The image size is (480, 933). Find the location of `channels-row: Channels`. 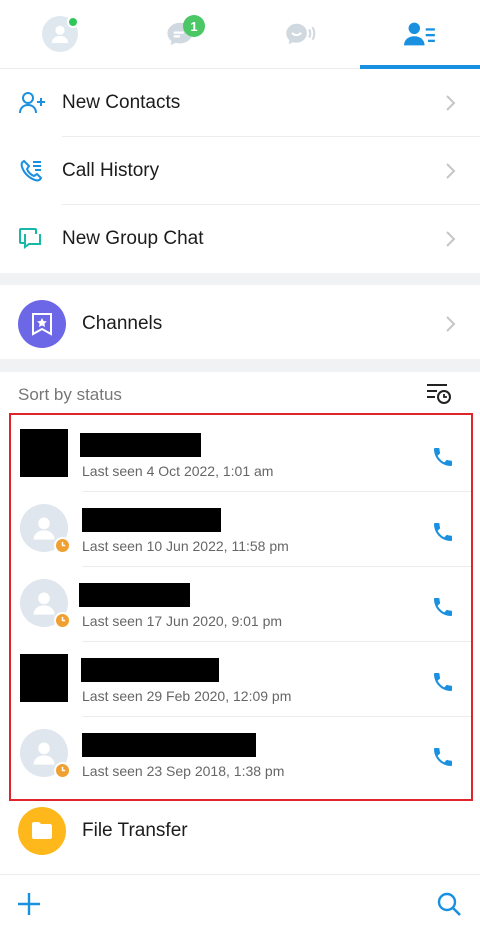

channels-row: Channels is located at coordinates (240, 324).